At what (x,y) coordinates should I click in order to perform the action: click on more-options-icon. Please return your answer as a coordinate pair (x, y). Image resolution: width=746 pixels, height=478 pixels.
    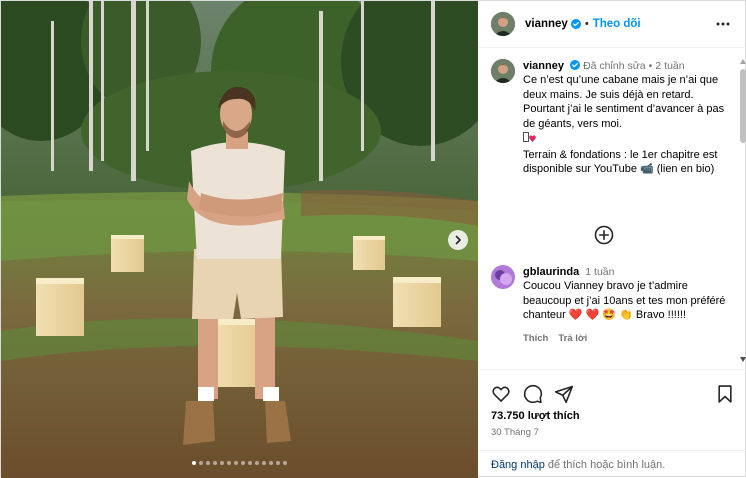
    Looking at the image, I should click on (723, 24).